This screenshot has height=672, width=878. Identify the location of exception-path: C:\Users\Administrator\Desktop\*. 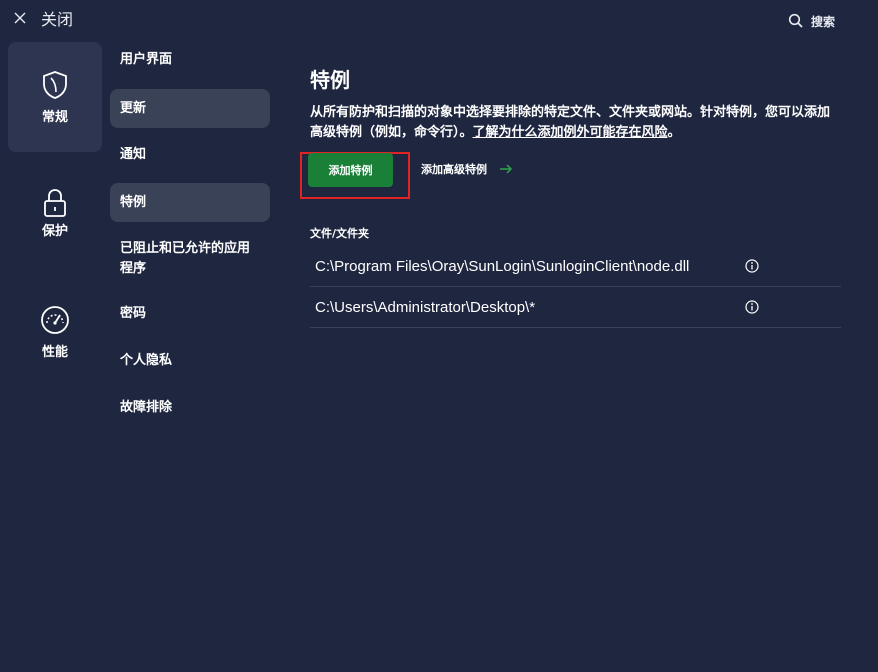
(425, 307).